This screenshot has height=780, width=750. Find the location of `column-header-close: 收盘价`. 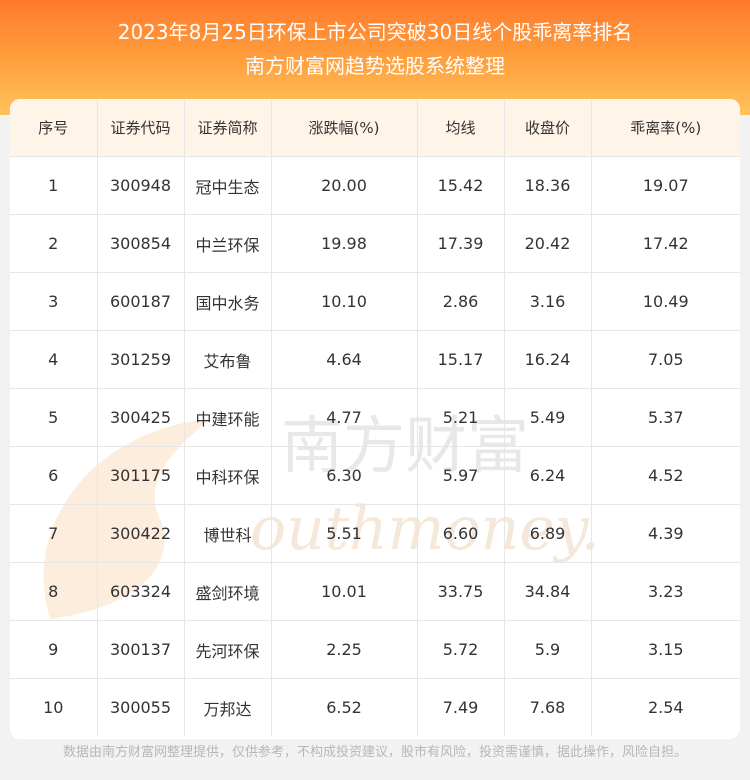

column-header-close: 收盘价 is located at coordinates (548, 128).